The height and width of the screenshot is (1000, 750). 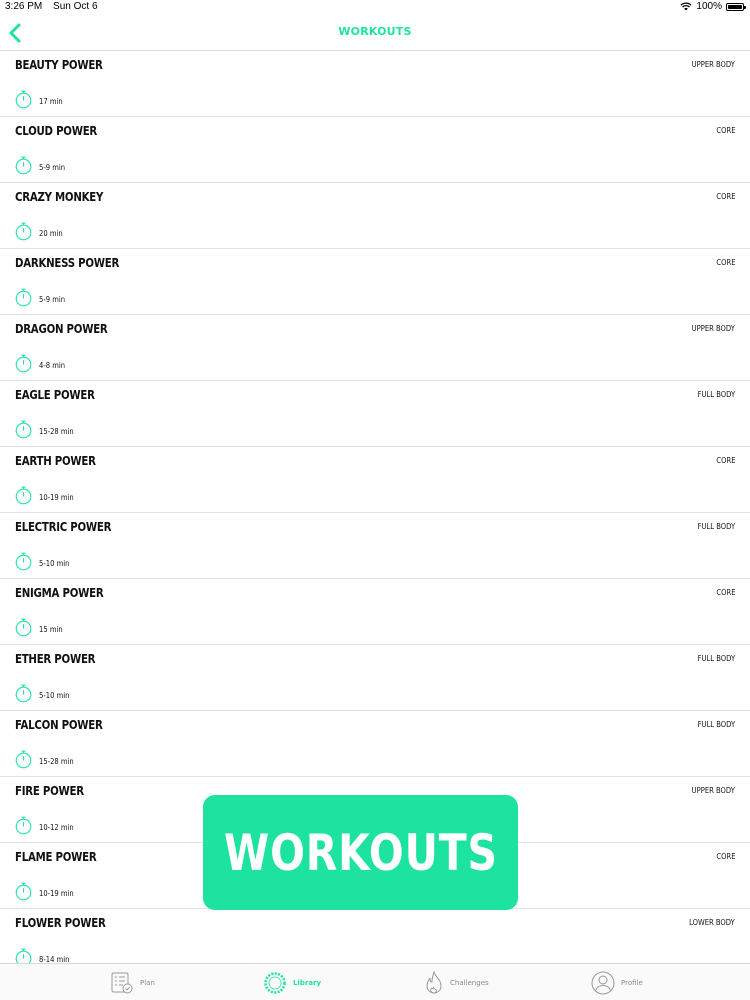 What do you see at coordinates (59, 593) in the screenshot?
I see `workout-name: ENIGMA POWER` at bounding box center [59, 593].